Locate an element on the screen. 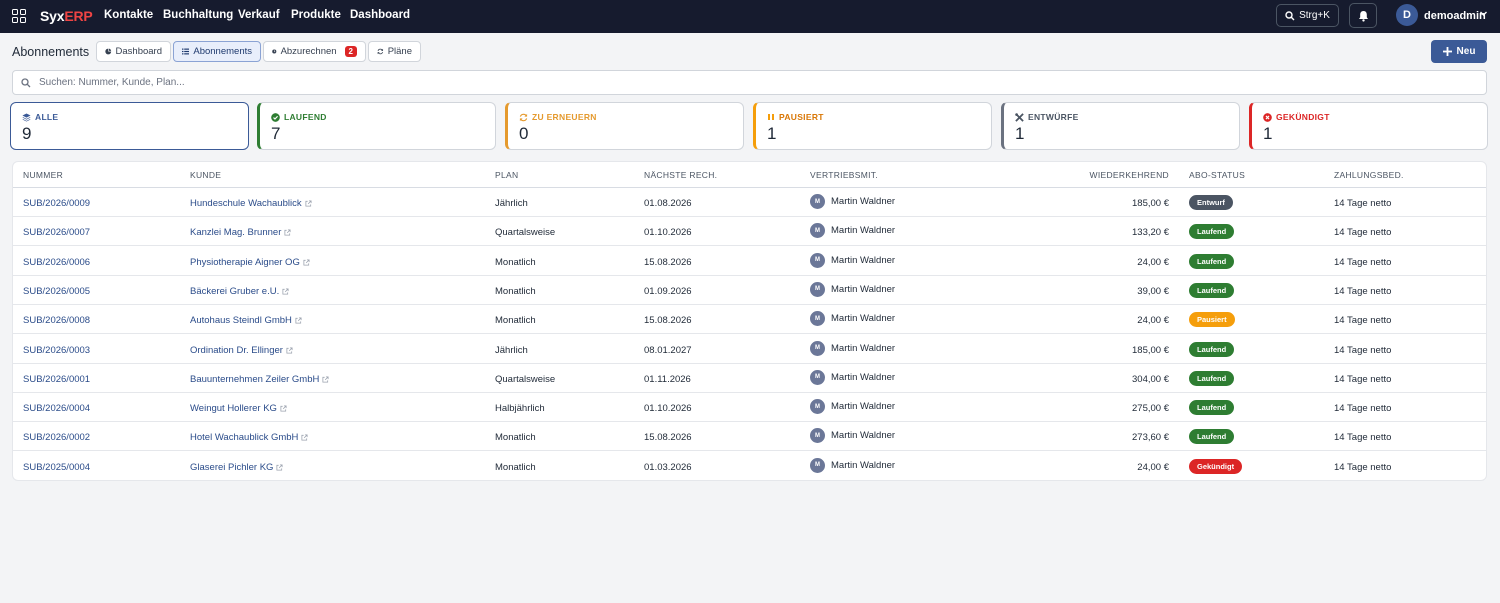  customer-name: Autohaus Steindl GmbH is located at coordinates (241, 320).